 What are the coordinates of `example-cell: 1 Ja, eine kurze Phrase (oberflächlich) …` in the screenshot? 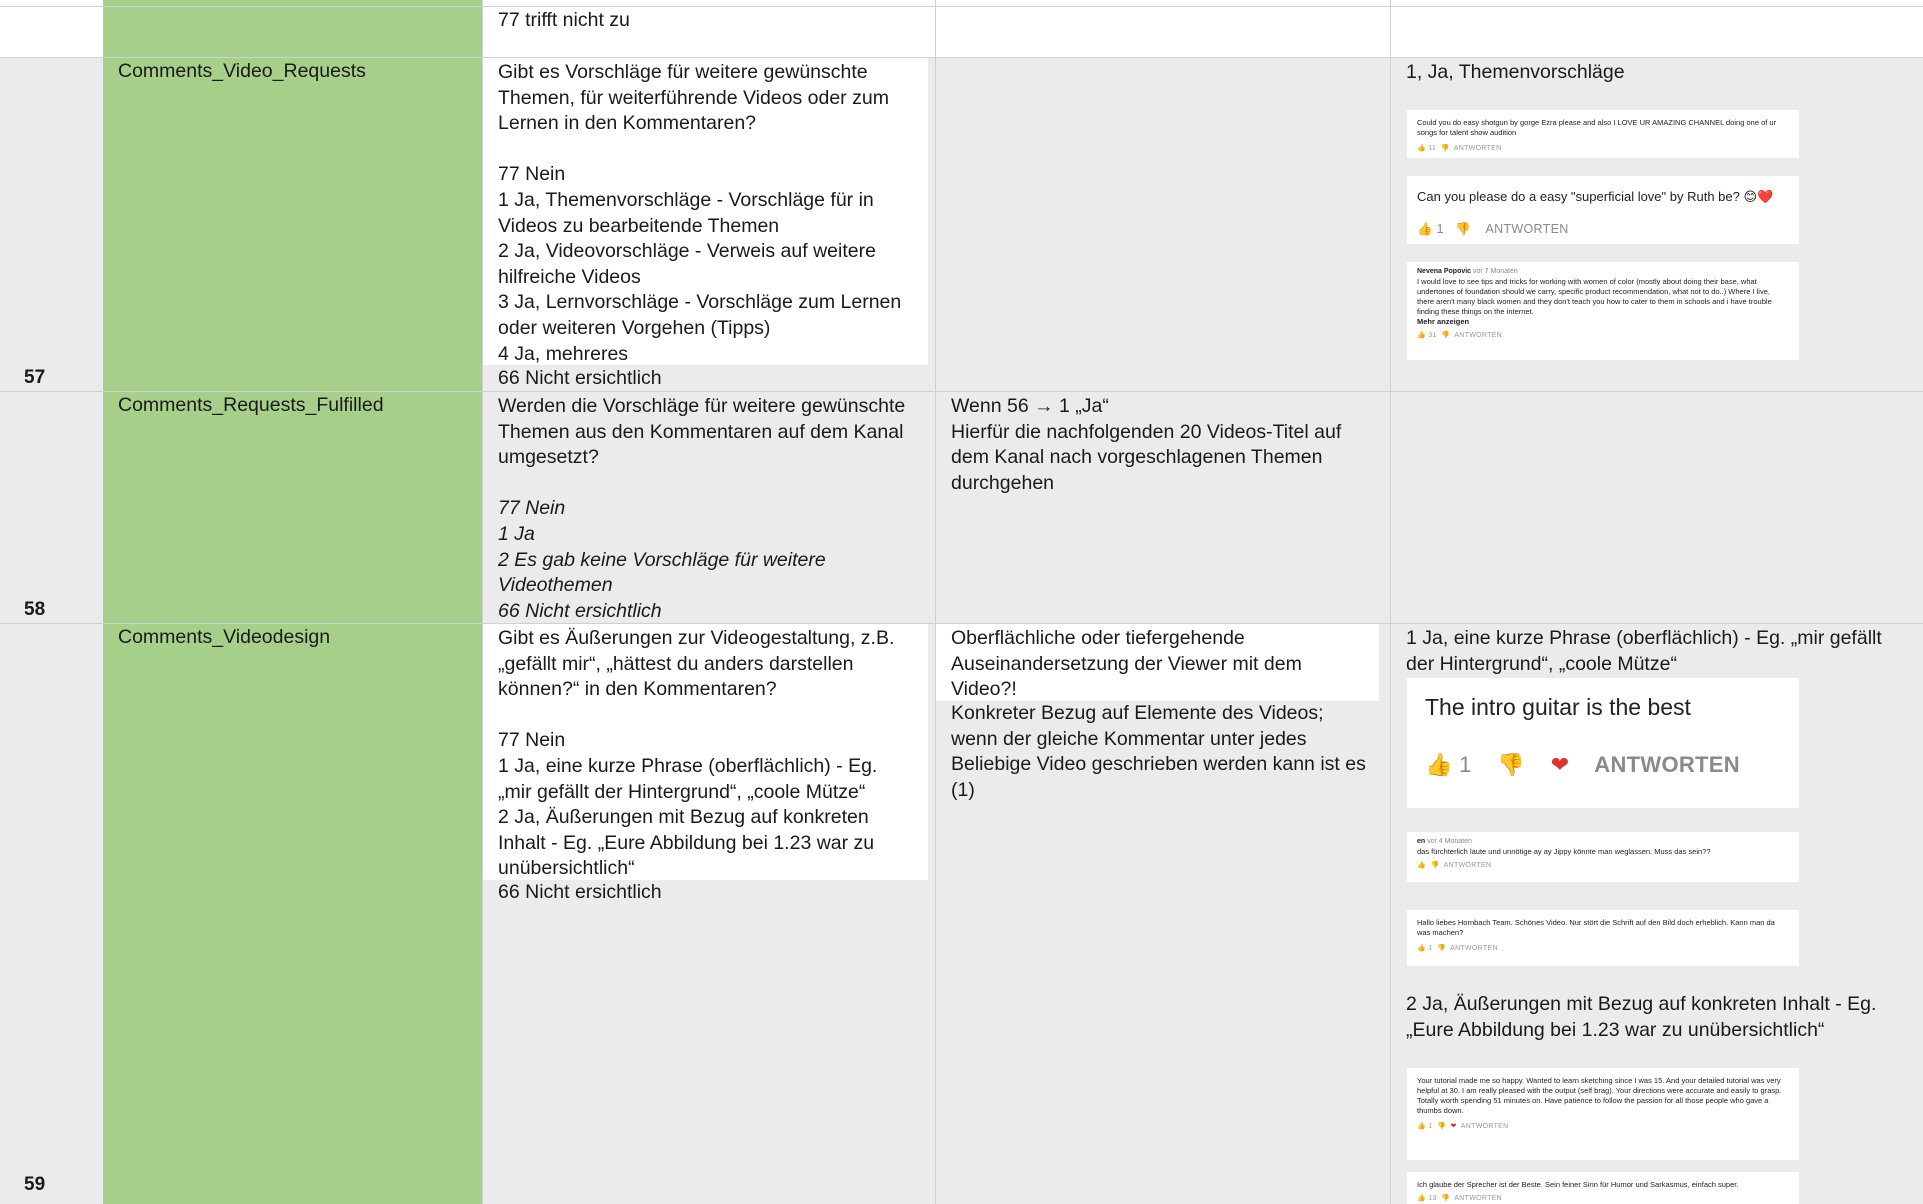 It's located at (1656, 914).